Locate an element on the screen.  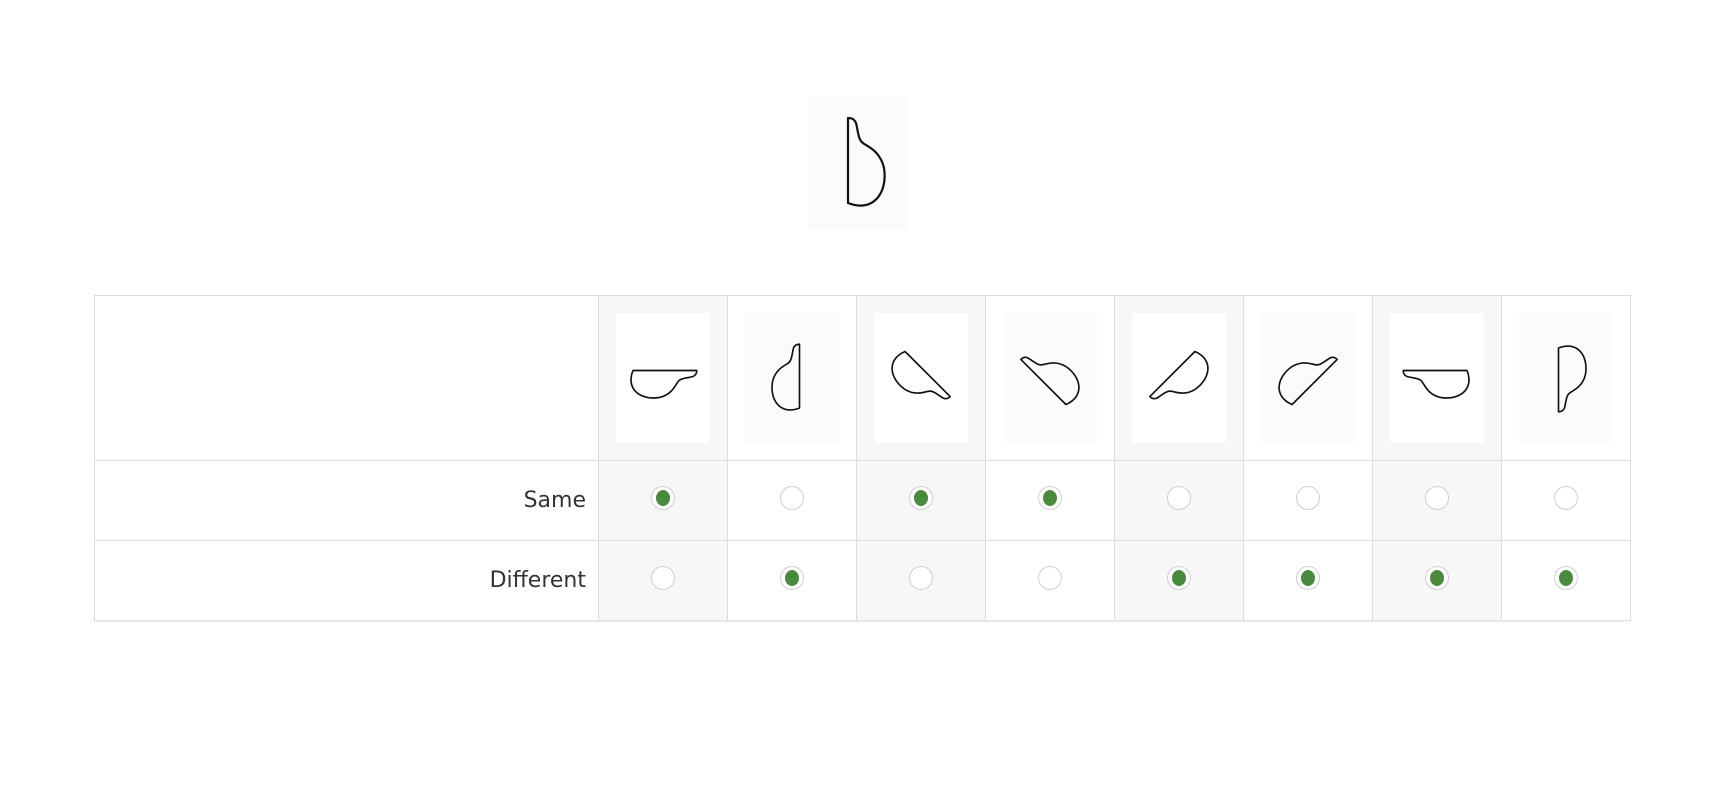
table-divider is located at coordinates (859, 621).